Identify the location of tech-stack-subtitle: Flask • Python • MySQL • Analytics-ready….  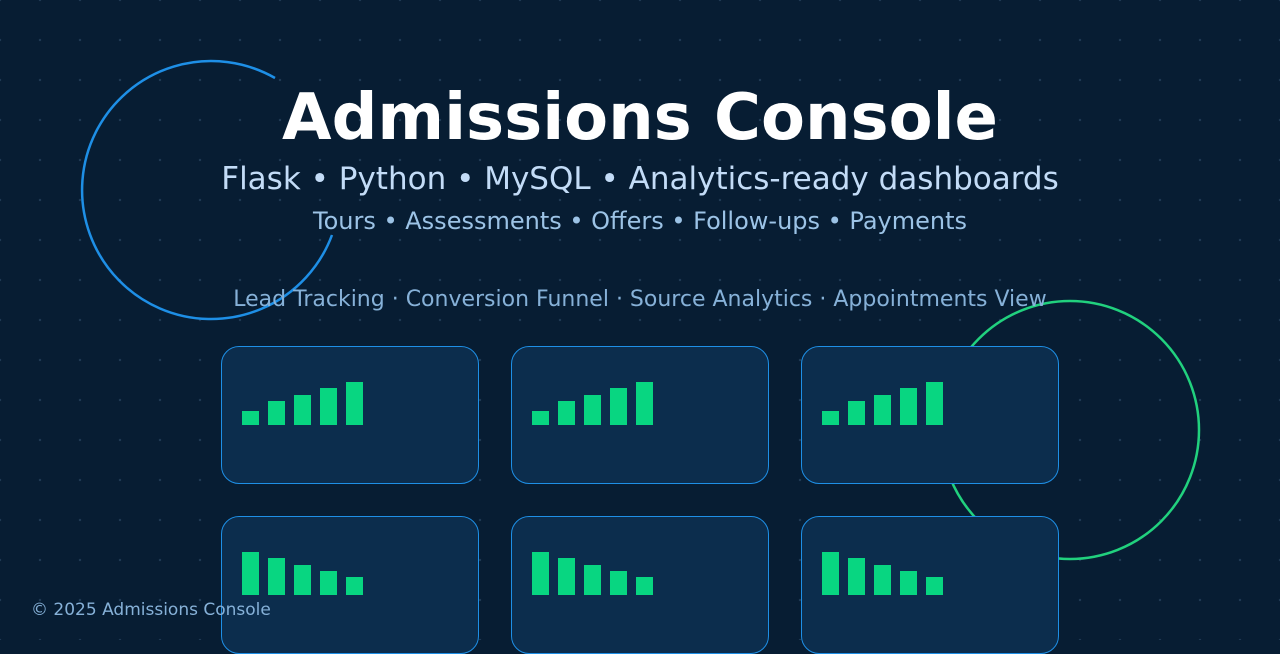
(640, 179).